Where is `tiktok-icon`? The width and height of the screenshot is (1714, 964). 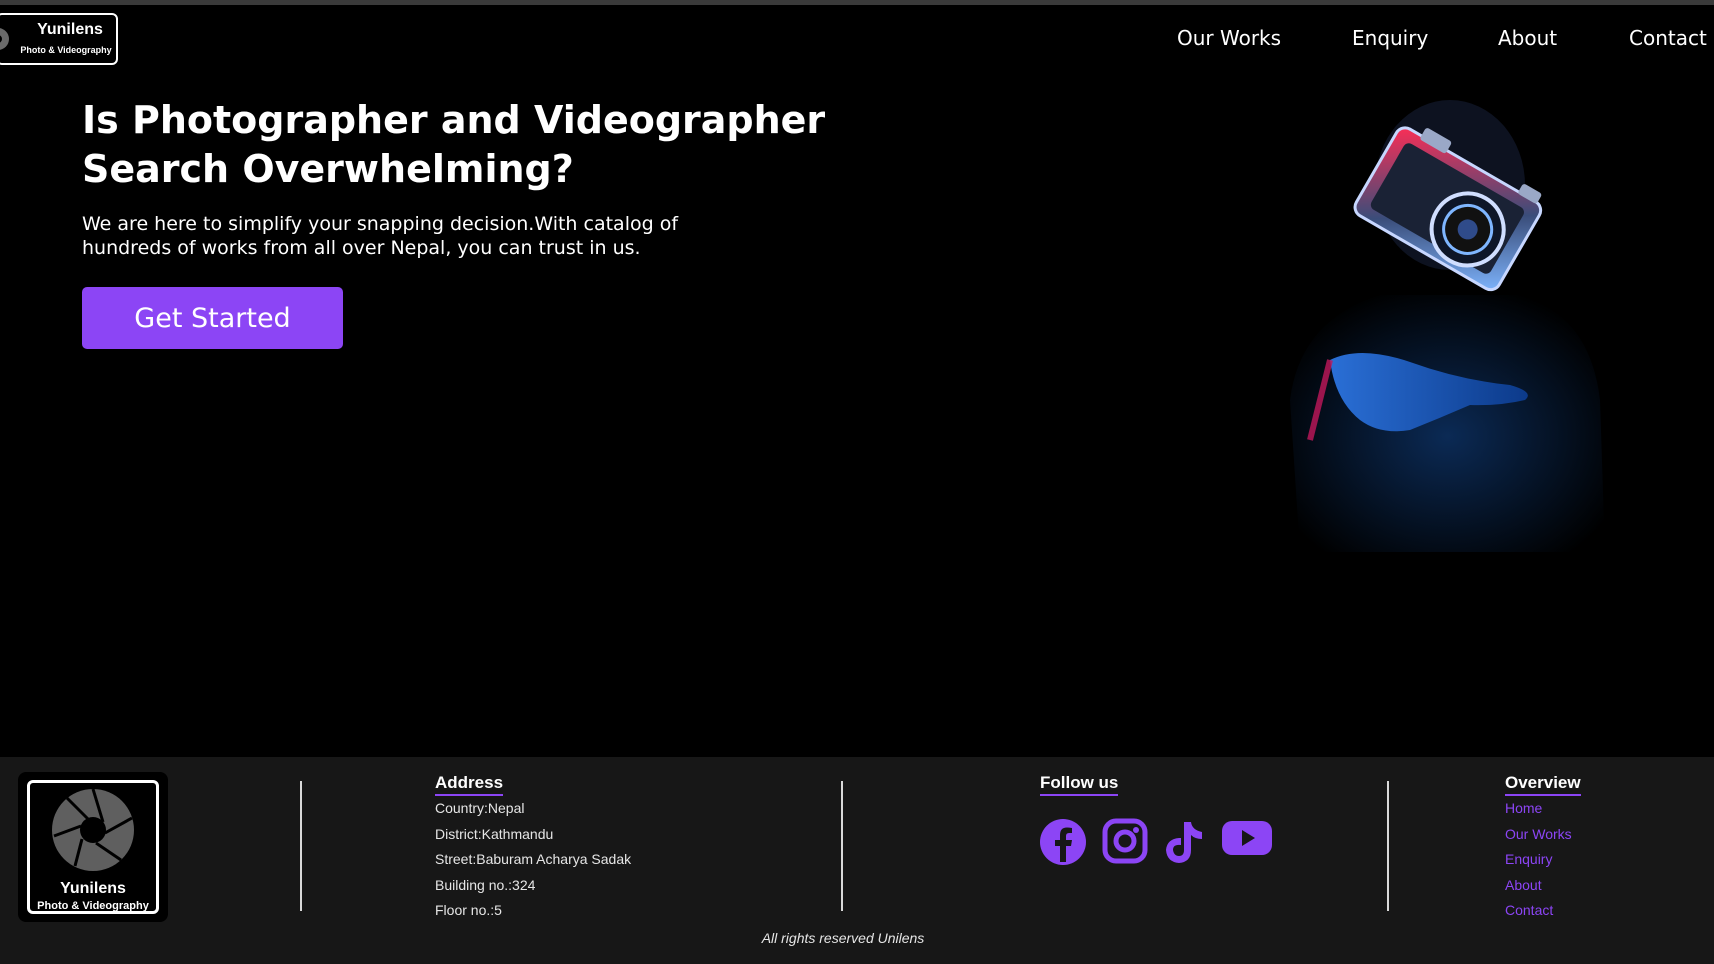
tiktok-icon is located at coordinates (1183, 844).